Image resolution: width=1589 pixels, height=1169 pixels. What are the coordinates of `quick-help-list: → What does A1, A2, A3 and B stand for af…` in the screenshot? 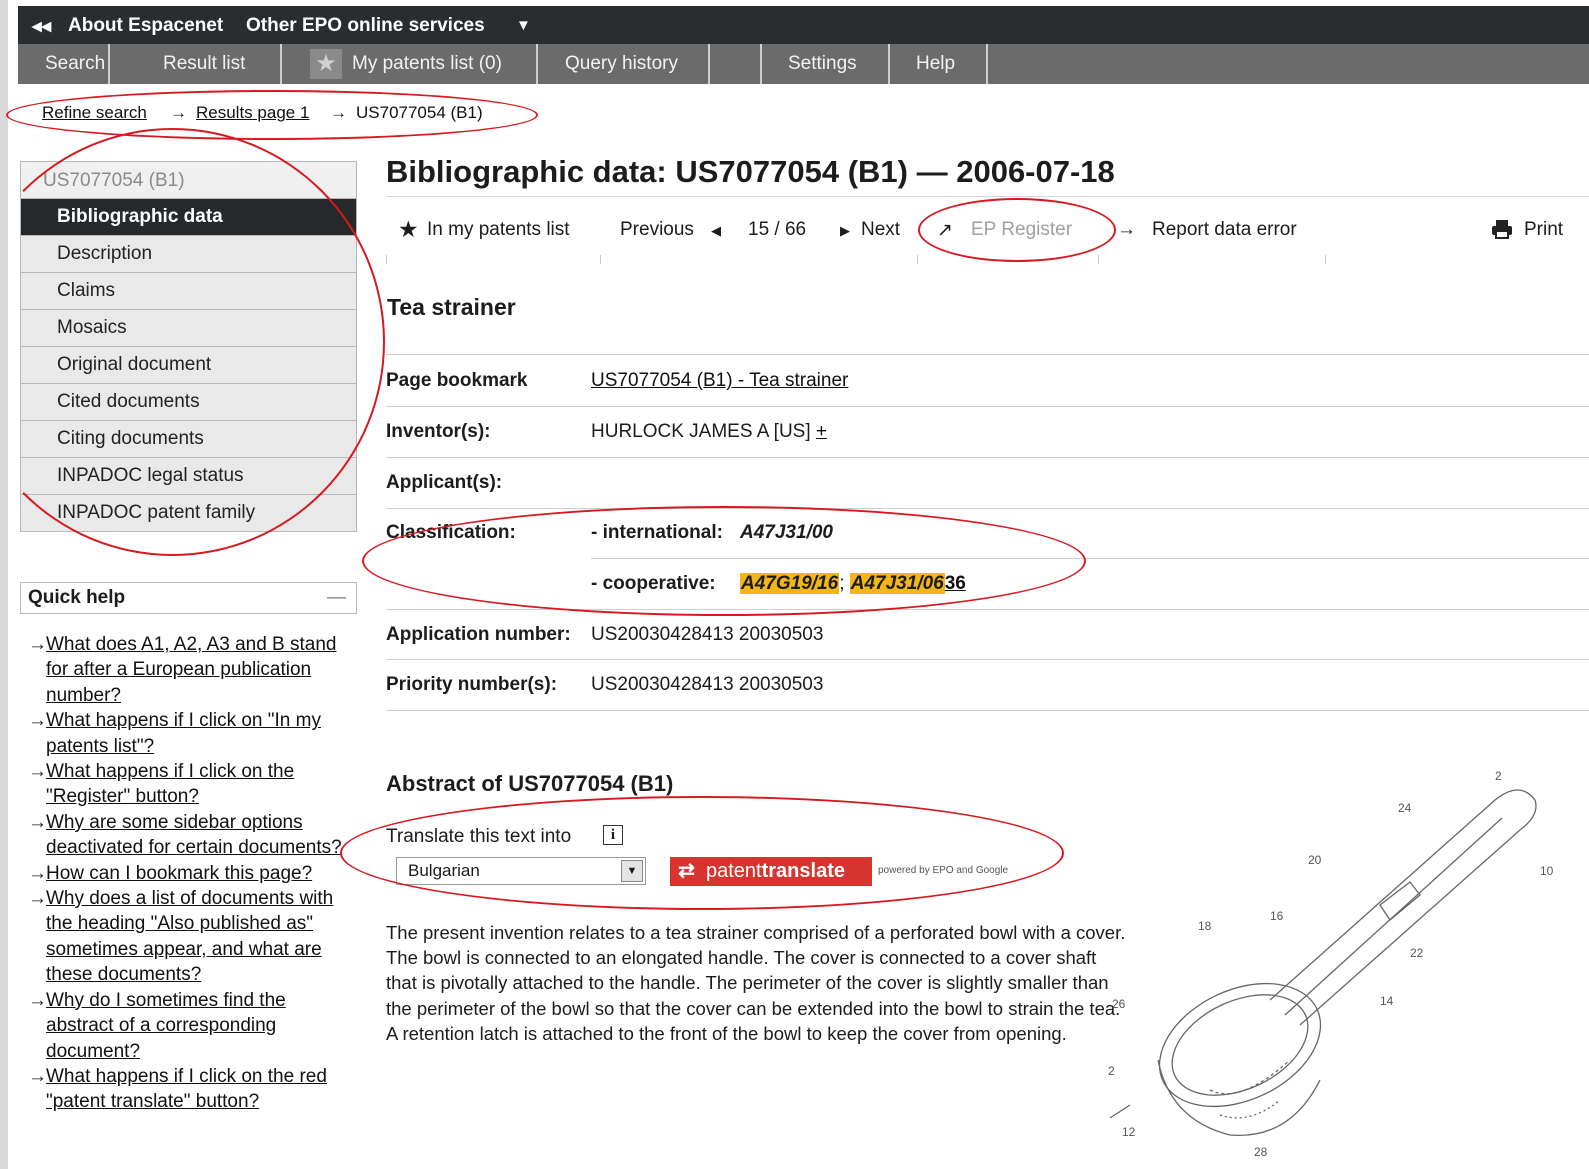 It's located at (193, 873).